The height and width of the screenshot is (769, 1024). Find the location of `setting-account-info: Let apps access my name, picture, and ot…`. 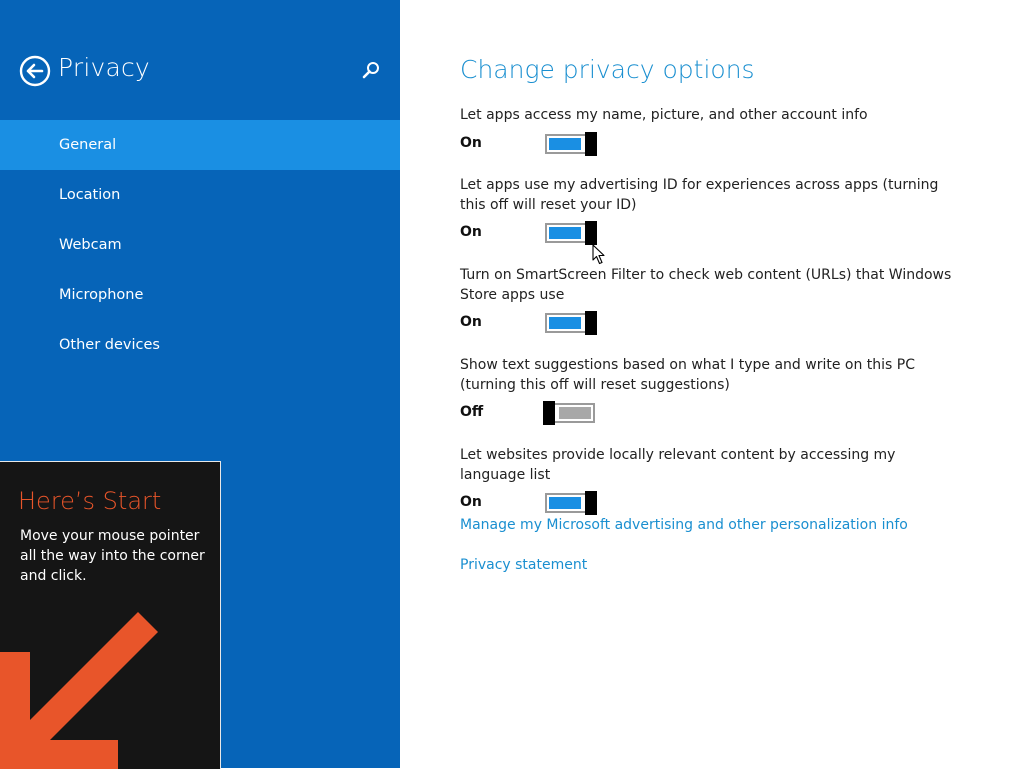

setting-account-info: Let apps access my name, picture, and ot… is located at coordinates (715, 132).